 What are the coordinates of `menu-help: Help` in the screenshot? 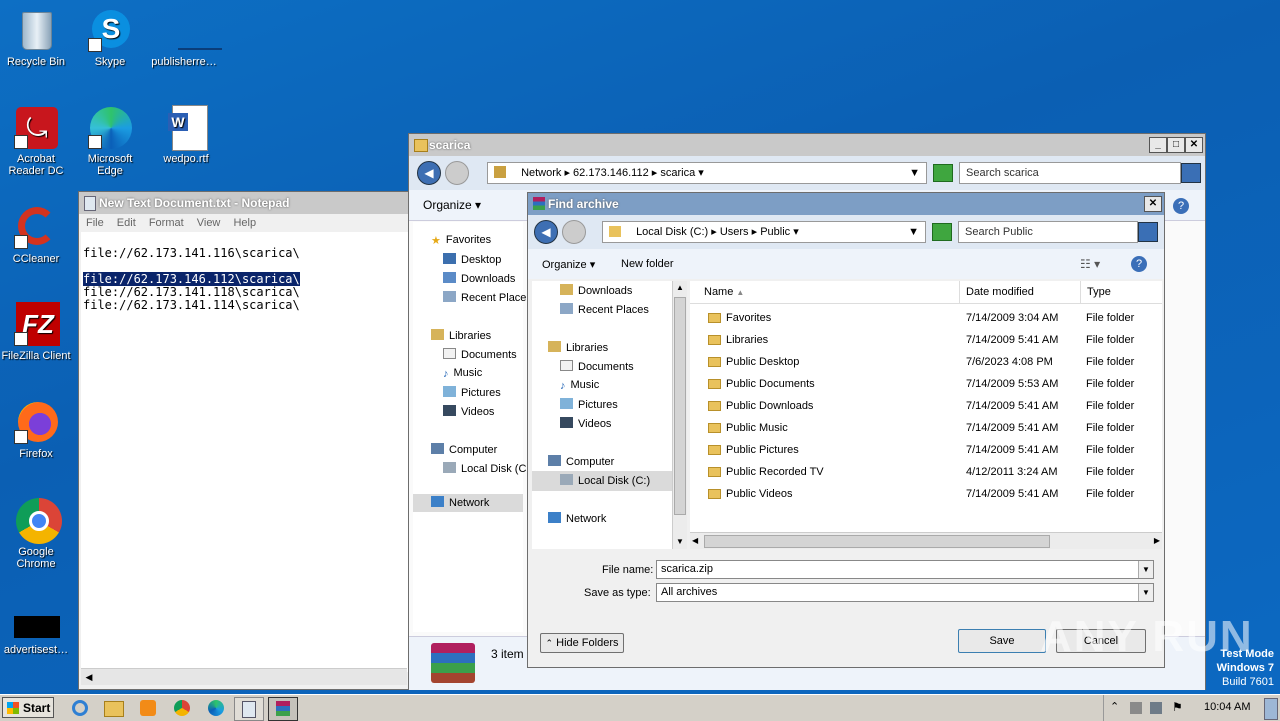 It's located at (244, 223).